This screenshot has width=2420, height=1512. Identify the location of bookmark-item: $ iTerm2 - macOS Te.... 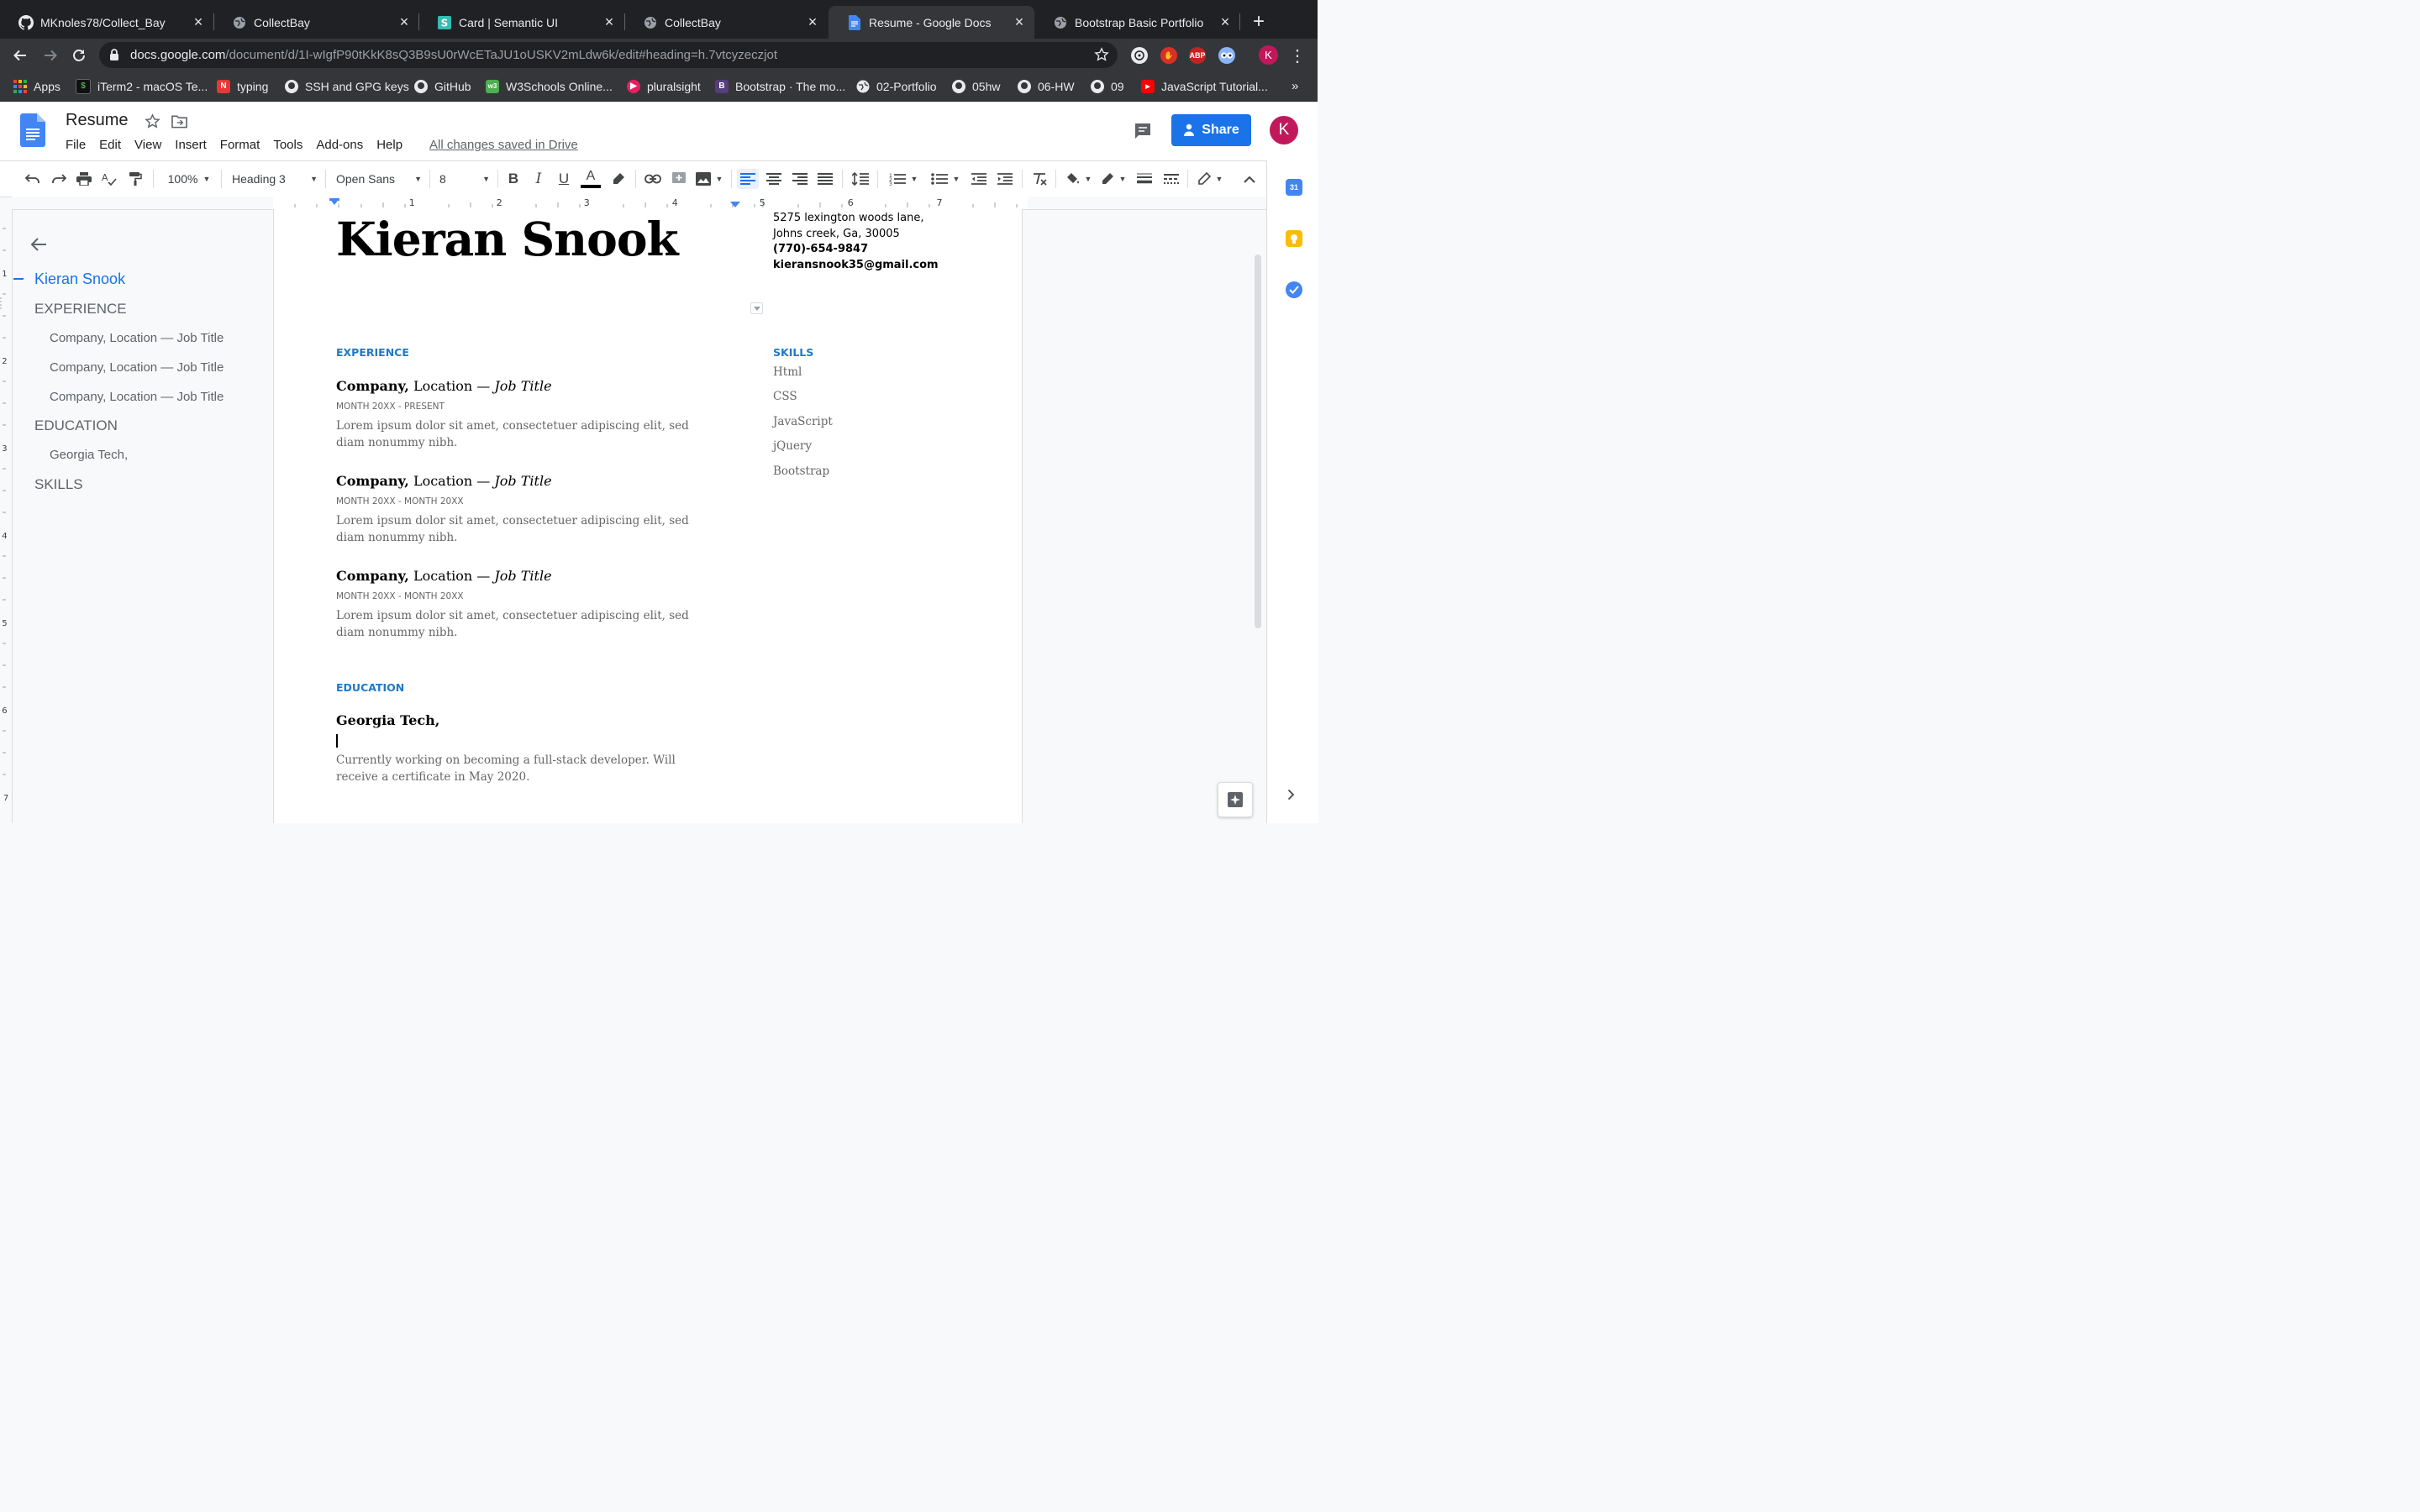
(142, 86).